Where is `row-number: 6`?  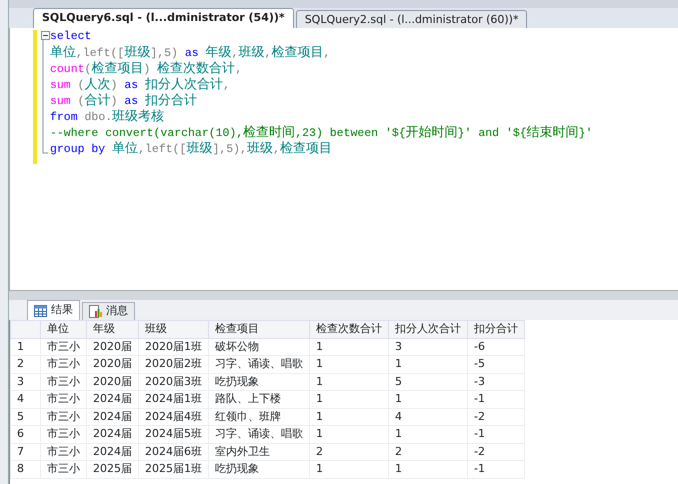
row-number: 6 is located at coordinates (25, 434).